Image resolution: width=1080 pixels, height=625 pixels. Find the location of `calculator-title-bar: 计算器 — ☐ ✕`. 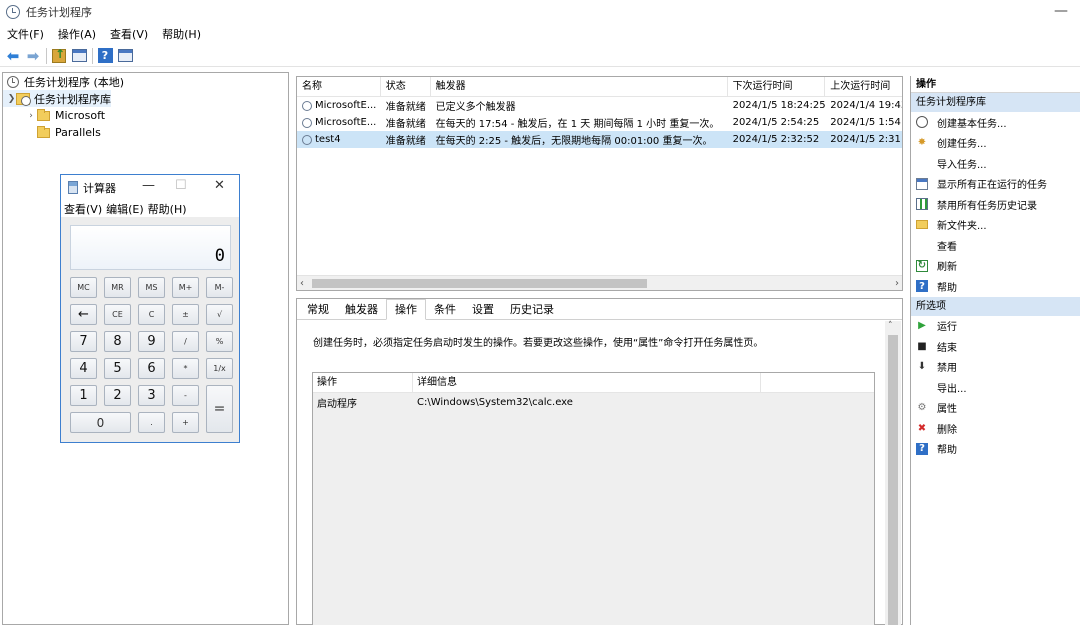

calculator-title-bar: 计算器 — ☐ ✕ is located at coordinates (150, 187).